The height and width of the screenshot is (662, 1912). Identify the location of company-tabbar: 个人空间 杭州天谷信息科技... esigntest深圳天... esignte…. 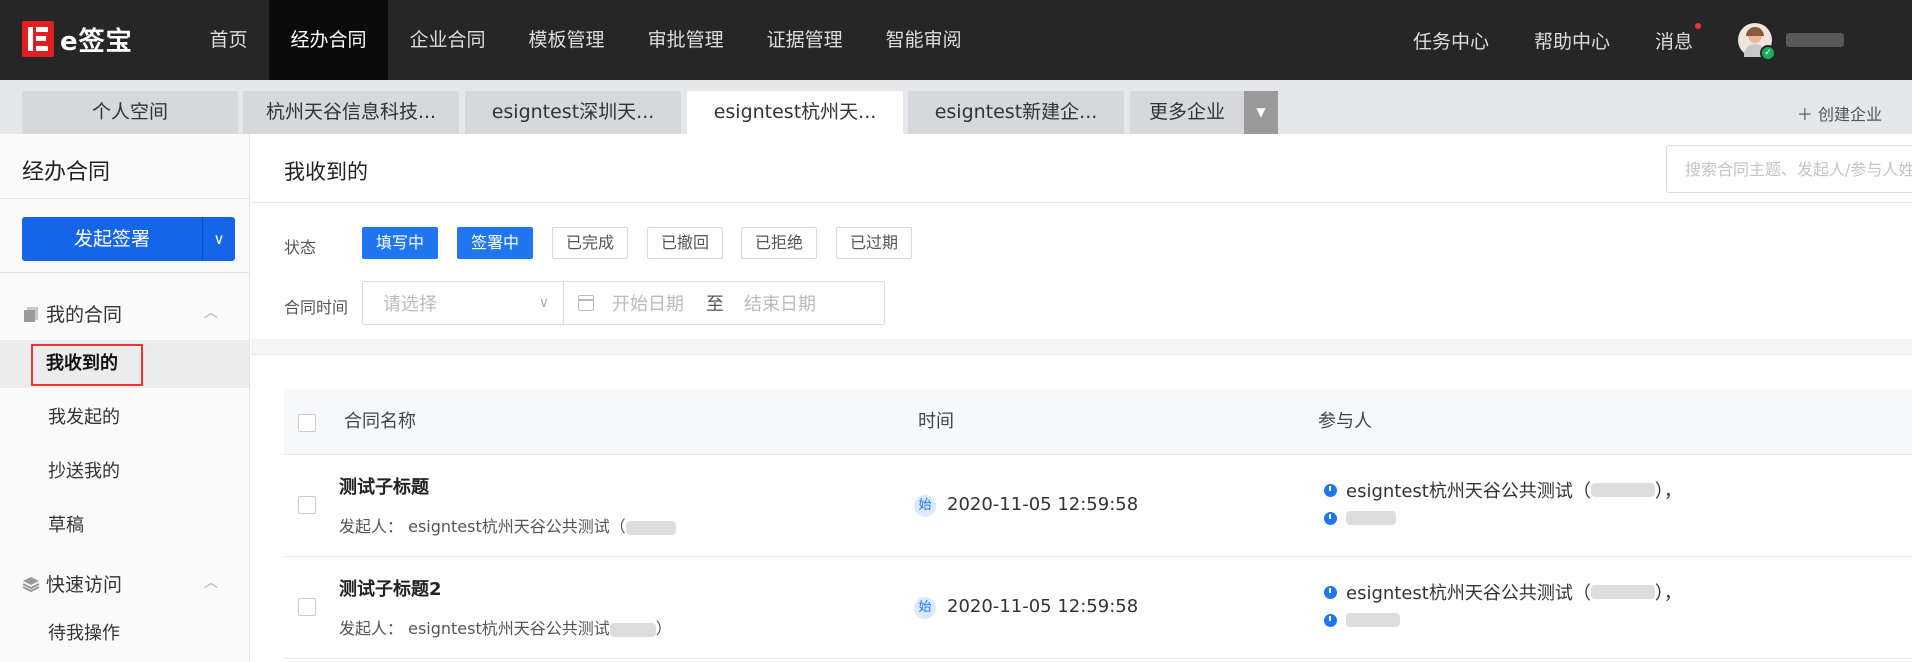
(956, 107).